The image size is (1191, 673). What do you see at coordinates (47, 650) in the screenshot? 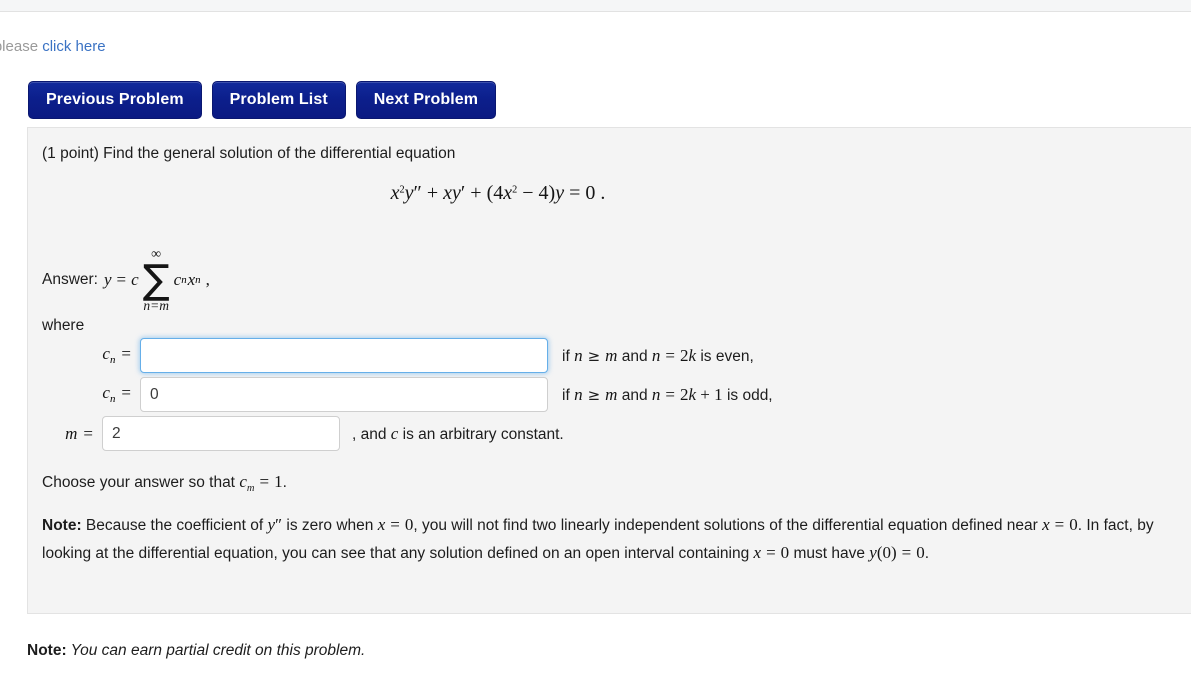
I see `partial-credit-label: Note:` at bounding box center [47, 650].